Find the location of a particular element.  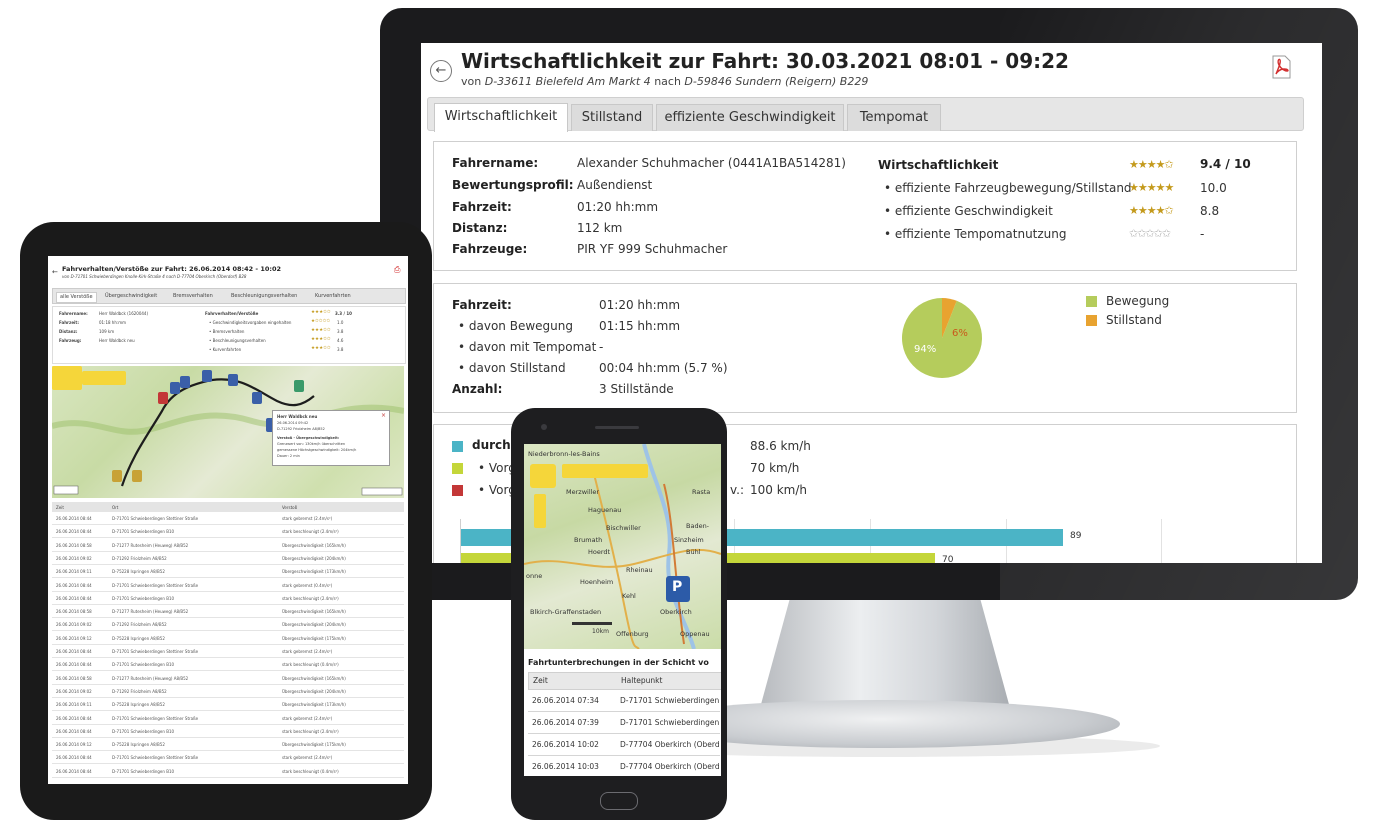

speed-avg-value: 88.6 km/h is located at coordinates (780, 446).